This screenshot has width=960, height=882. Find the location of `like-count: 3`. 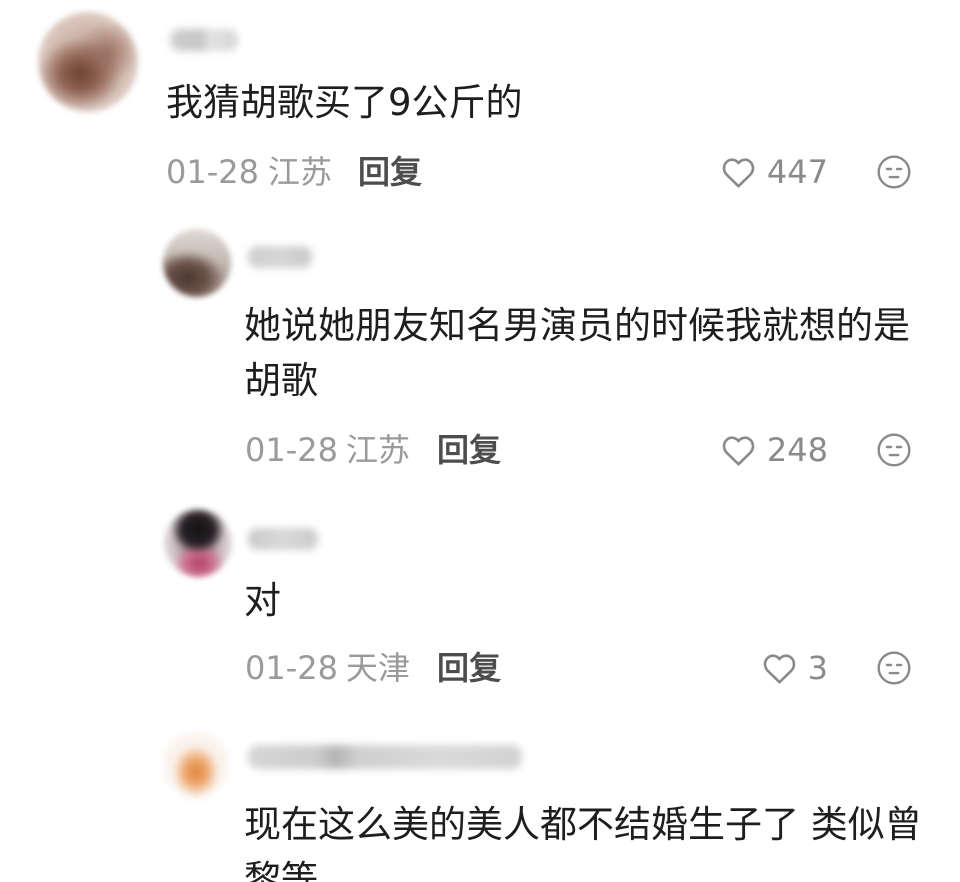

like-count: 3 is located at coordinates (817, 668).